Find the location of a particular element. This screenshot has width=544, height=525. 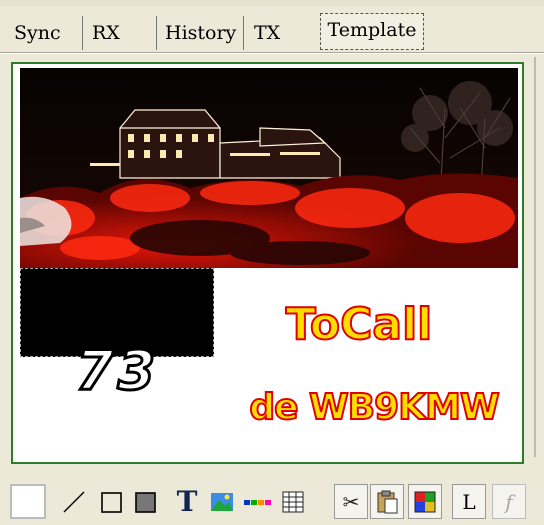

f-button-label: f is located at coordinates (509, 501).